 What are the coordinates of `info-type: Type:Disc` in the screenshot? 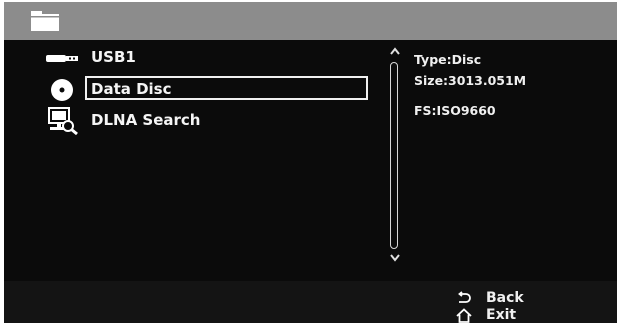 It's located at (448, 59).